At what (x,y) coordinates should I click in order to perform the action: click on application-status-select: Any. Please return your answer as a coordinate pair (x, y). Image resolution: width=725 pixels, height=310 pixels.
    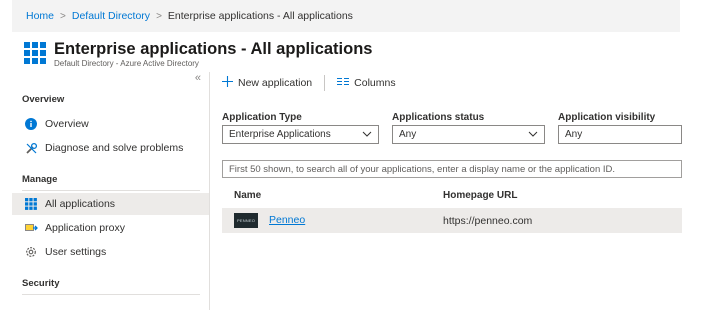
    Looking at the image, I should click on (468, 134).